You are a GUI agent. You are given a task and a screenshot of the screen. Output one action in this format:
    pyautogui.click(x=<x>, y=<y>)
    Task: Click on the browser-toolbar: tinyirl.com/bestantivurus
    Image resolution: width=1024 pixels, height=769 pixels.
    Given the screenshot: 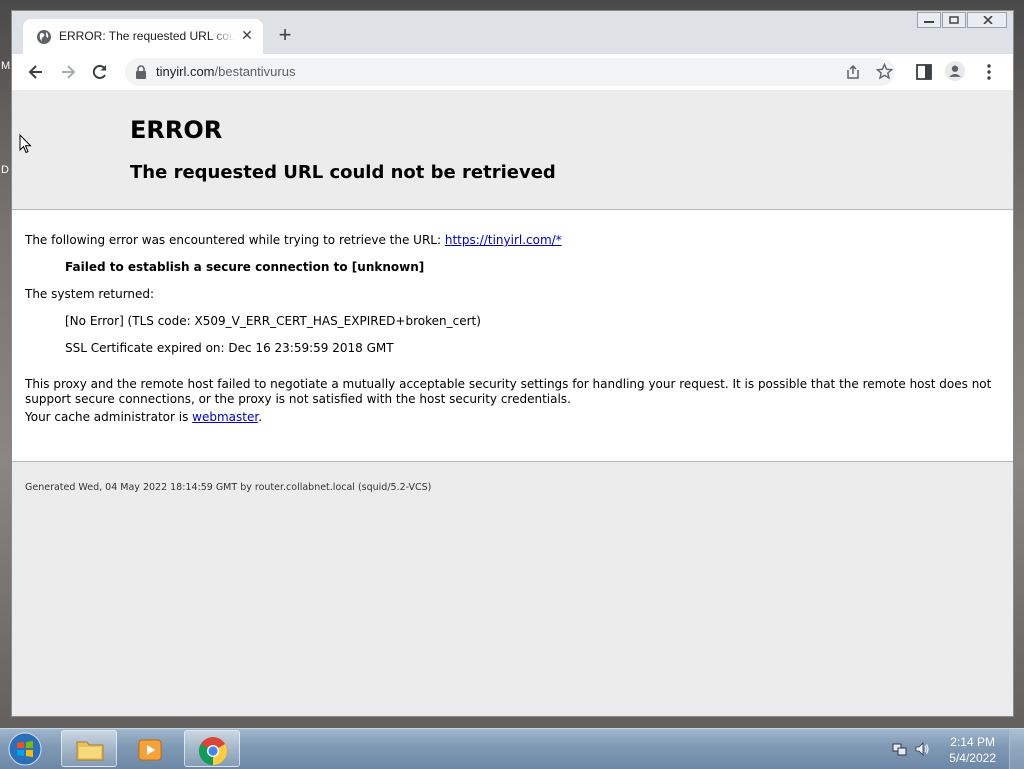 What is the action you would take?
    pyautogui.click(x=512, y=72)
    